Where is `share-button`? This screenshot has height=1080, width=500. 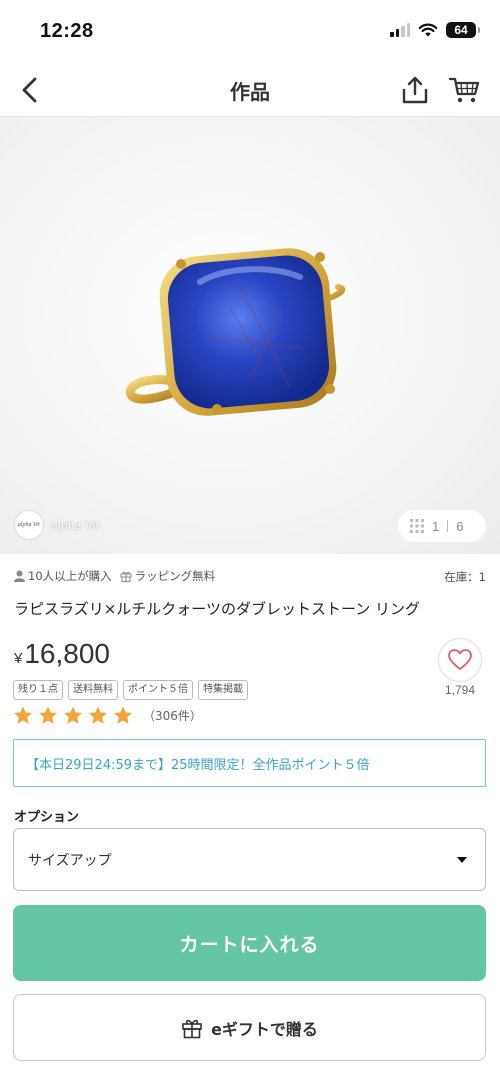
share-button is located at coordinates (415, 90).